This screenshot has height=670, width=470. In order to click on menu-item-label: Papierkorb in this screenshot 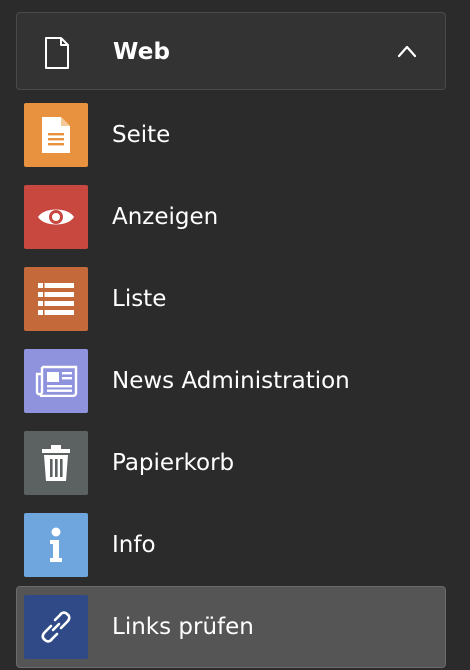, I will do `click(173, 463)`.